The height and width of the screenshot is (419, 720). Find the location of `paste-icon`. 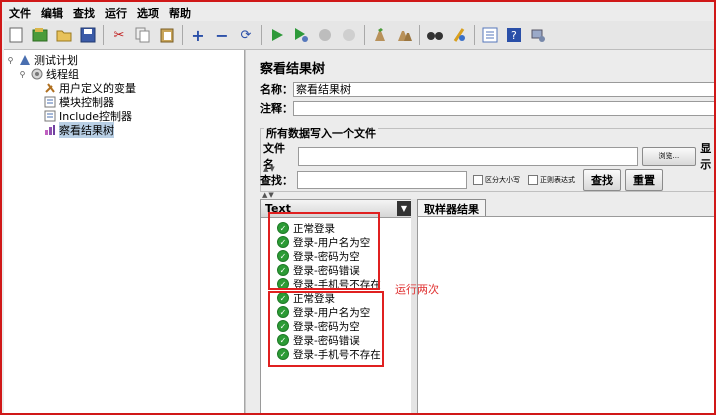

paste-icon is located at coordinates (167, 35).